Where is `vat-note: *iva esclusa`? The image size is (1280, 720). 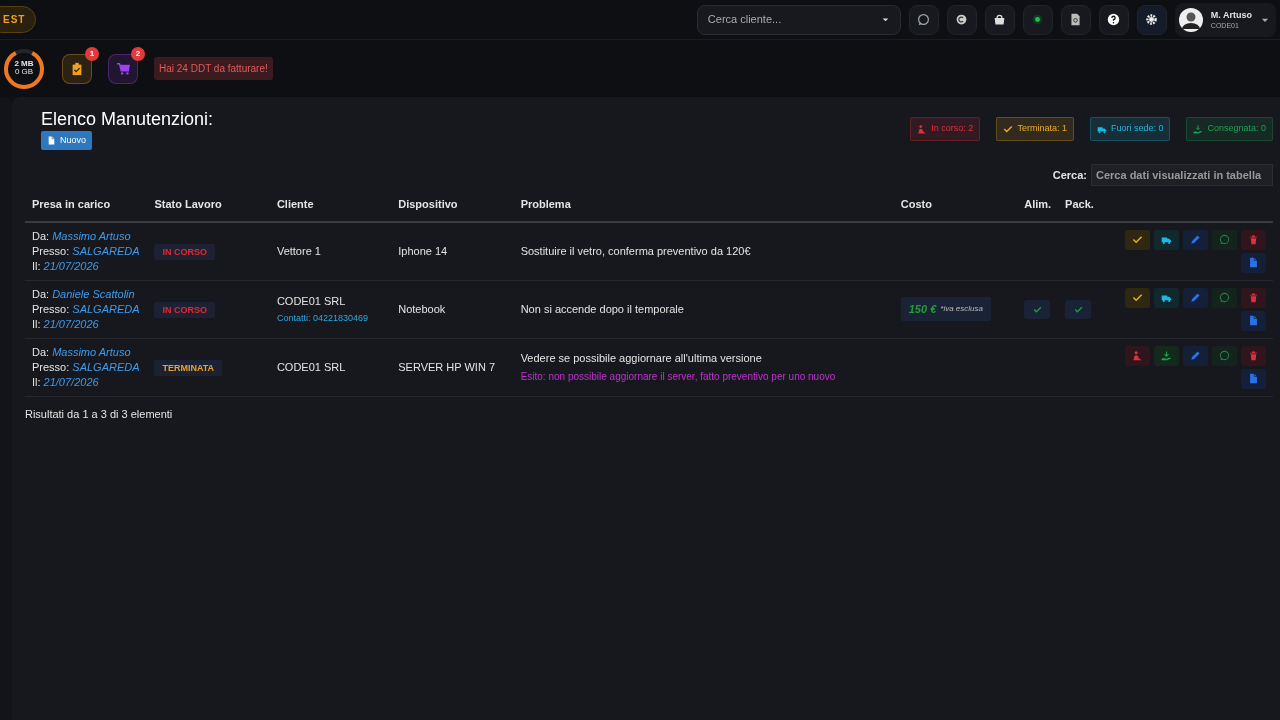 vat-note: *iva esclusa is located at coordinates (961, 309).